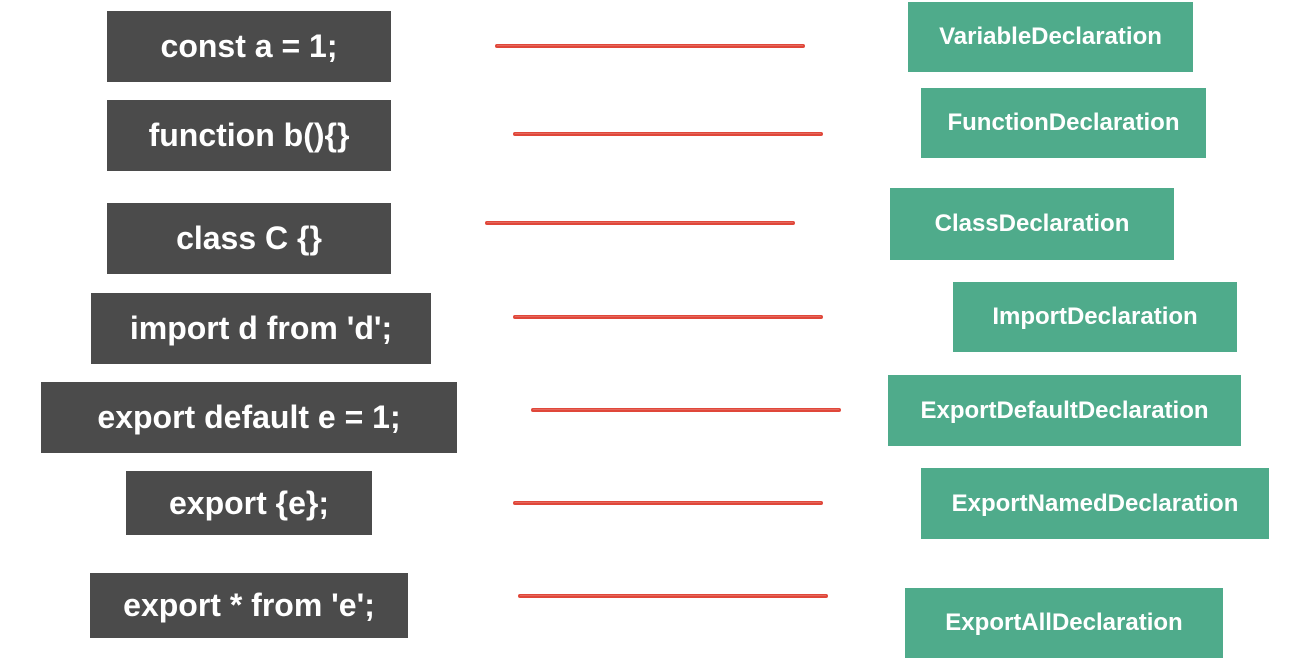  What do you see at coordinates (249, 417) in the screenshot?
I see `code-snippet-box: export default e = 1;` at bounding box center [249, 417].